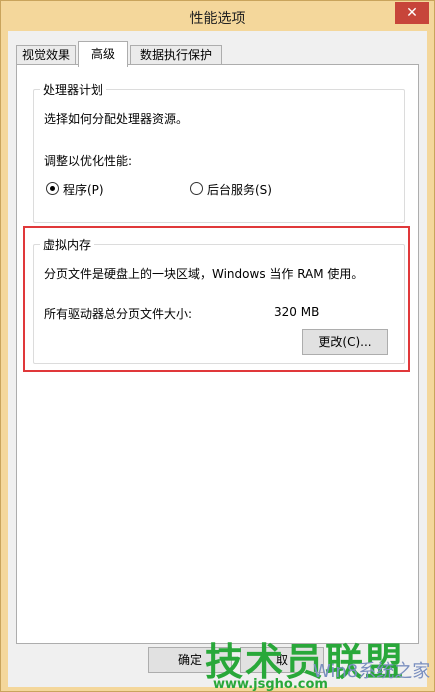 This screenshot has width=435, height=692. I want to click on watermark-url: www.jsgho.com, so click(270, 684).